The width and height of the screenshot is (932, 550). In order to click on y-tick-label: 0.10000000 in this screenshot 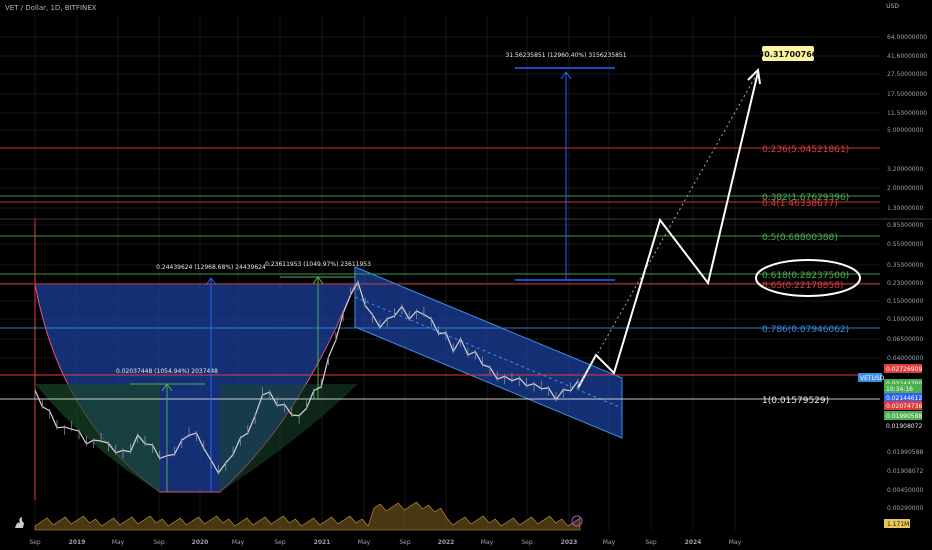, I will do `click(905, 319)`.